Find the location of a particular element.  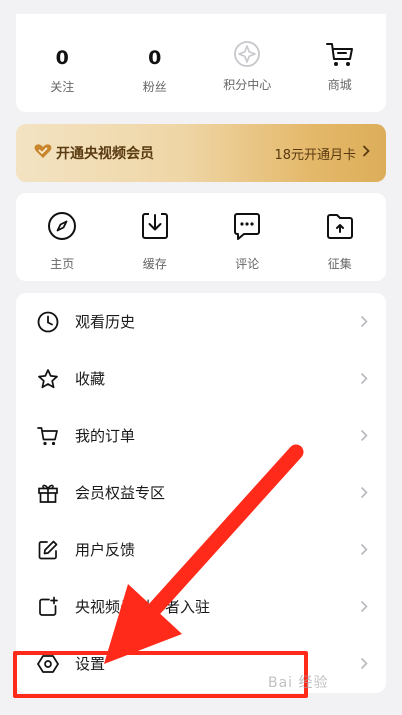

mall-label: 商城 is located at coordinates (339, 85).